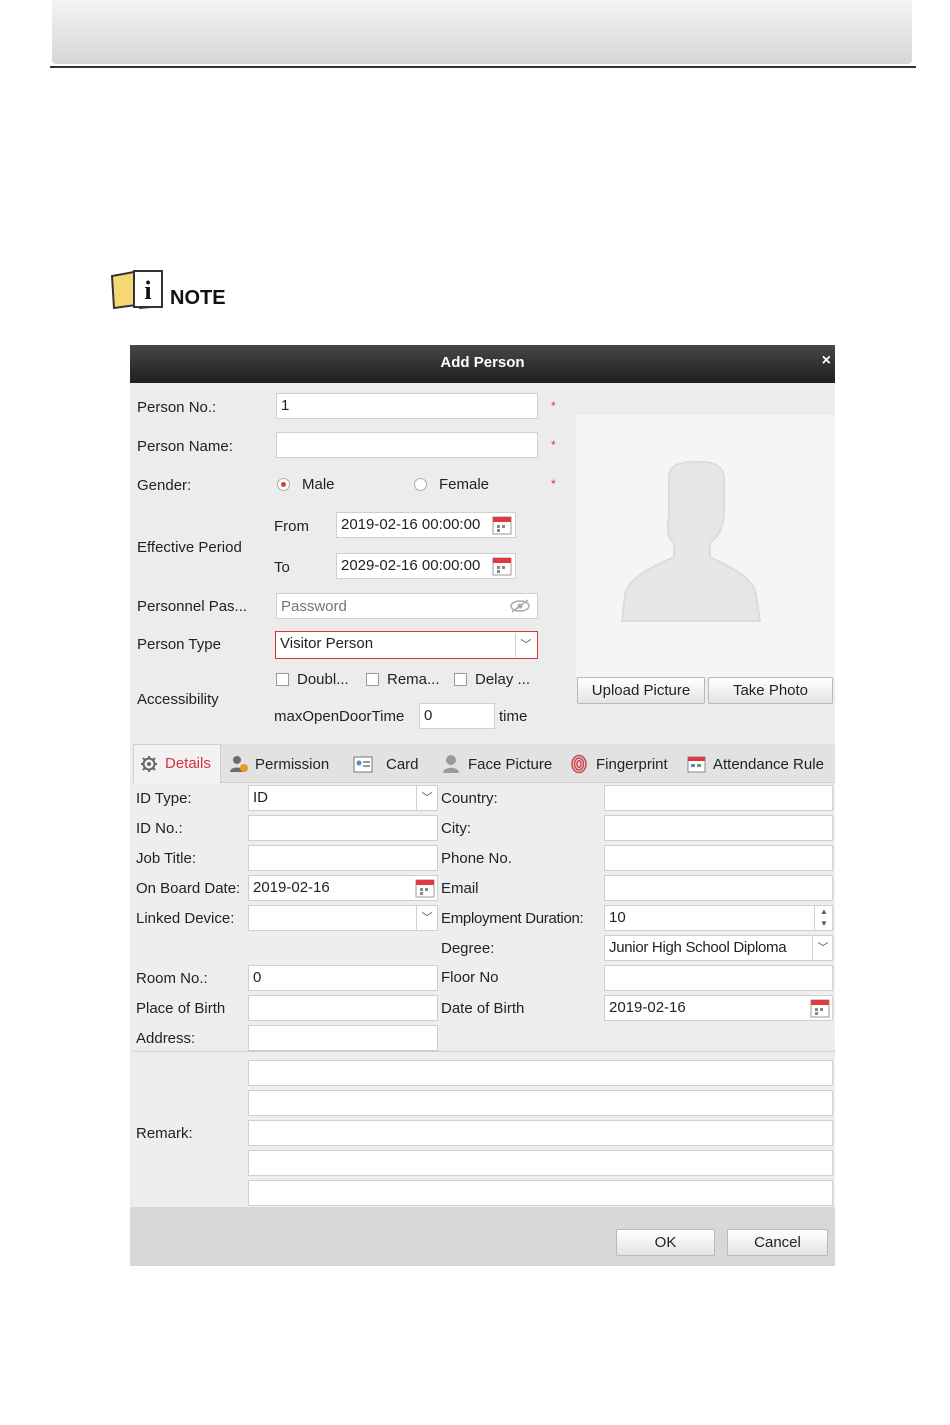 This screenshot has height=1425, width=950. I want to click on avatar-placeholder-icon, so click(691, 541).